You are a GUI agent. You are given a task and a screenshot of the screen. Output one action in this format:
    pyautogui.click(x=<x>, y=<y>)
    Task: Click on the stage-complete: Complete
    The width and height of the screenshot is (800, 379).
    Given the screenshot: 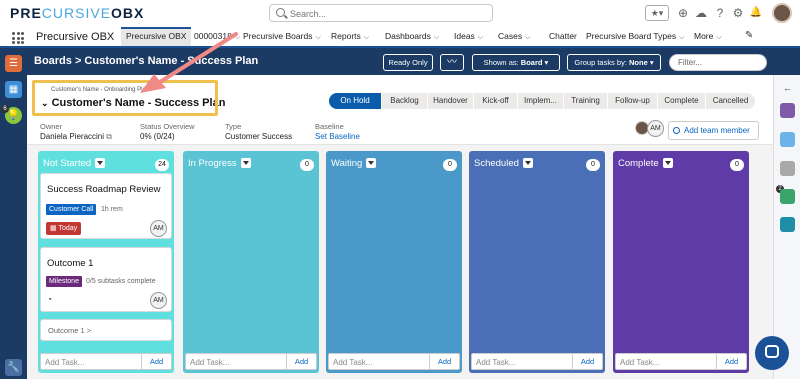 What is the action you would take?
    pyautogui.click(x=681, y=101)
    